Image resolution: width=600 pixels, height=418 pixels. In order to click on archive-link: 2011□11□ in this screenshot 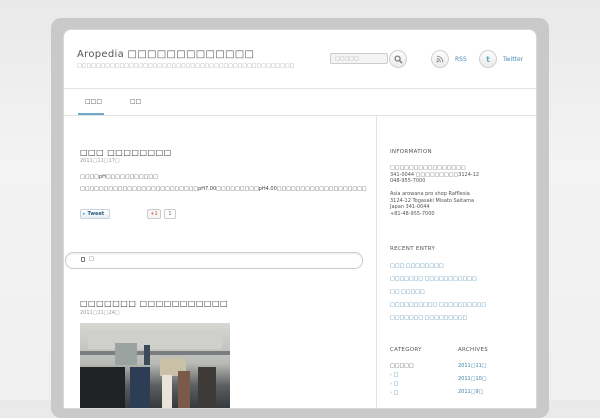, I will do `click(472, 366)`.